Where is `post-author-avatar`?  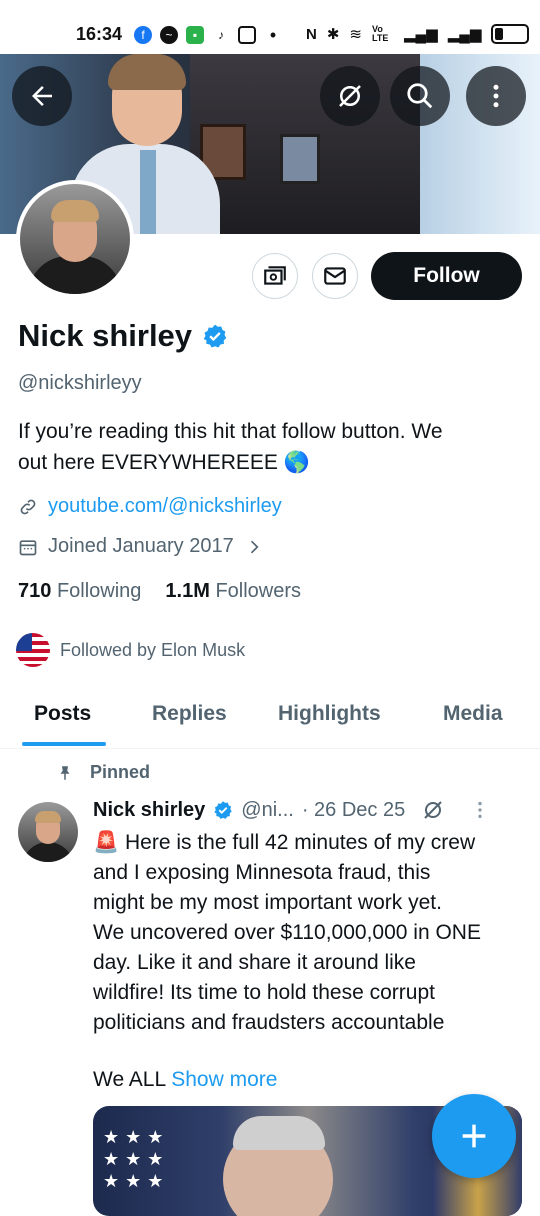
post-author-avatar is located at coordinates (48, 832).